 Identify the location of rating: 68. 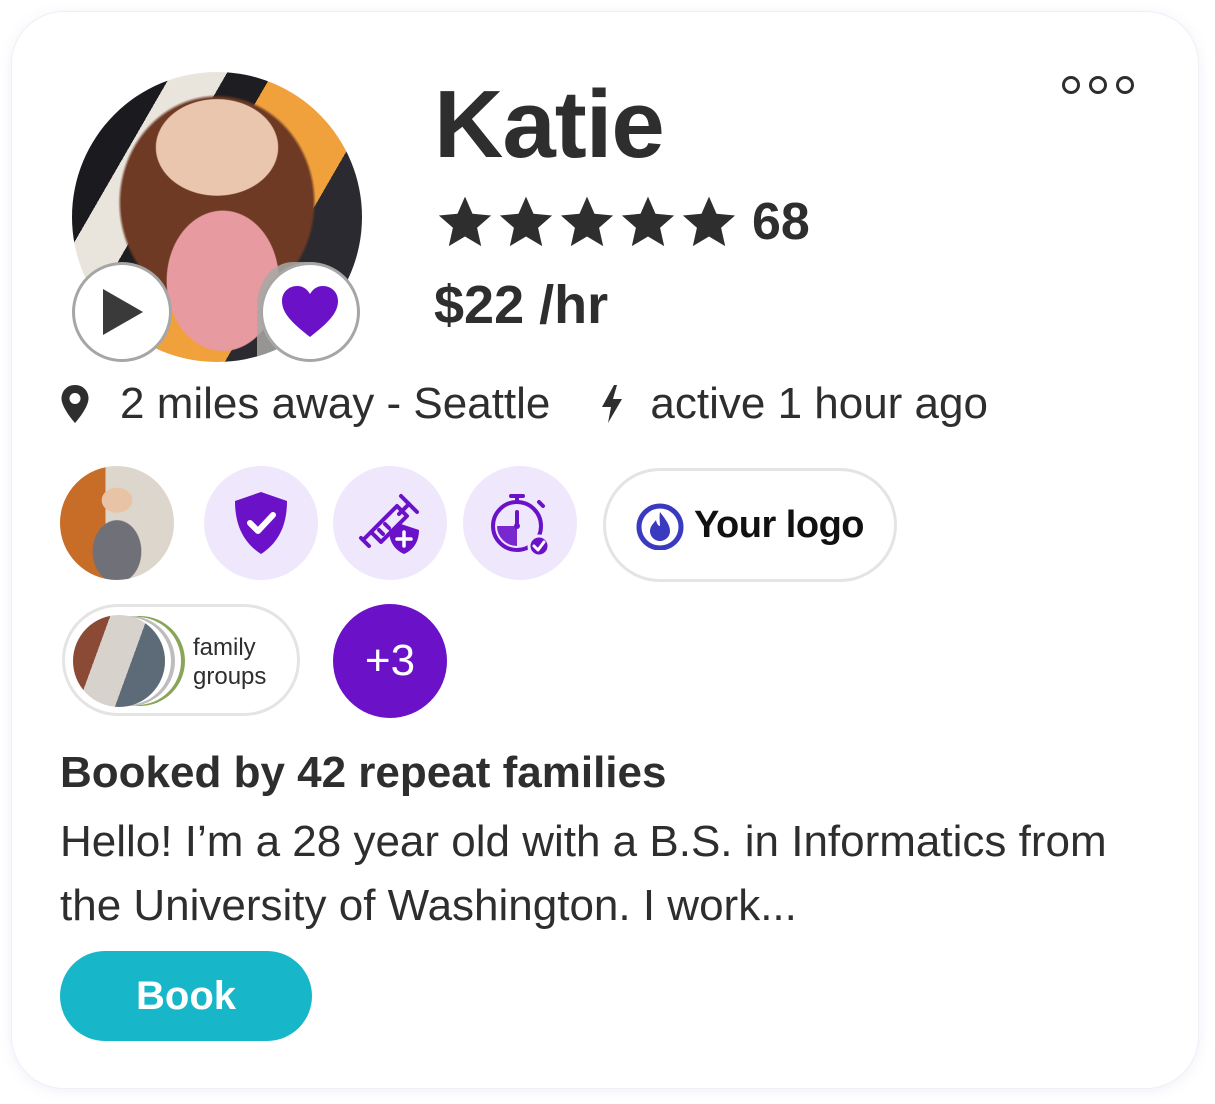
(623, 222).